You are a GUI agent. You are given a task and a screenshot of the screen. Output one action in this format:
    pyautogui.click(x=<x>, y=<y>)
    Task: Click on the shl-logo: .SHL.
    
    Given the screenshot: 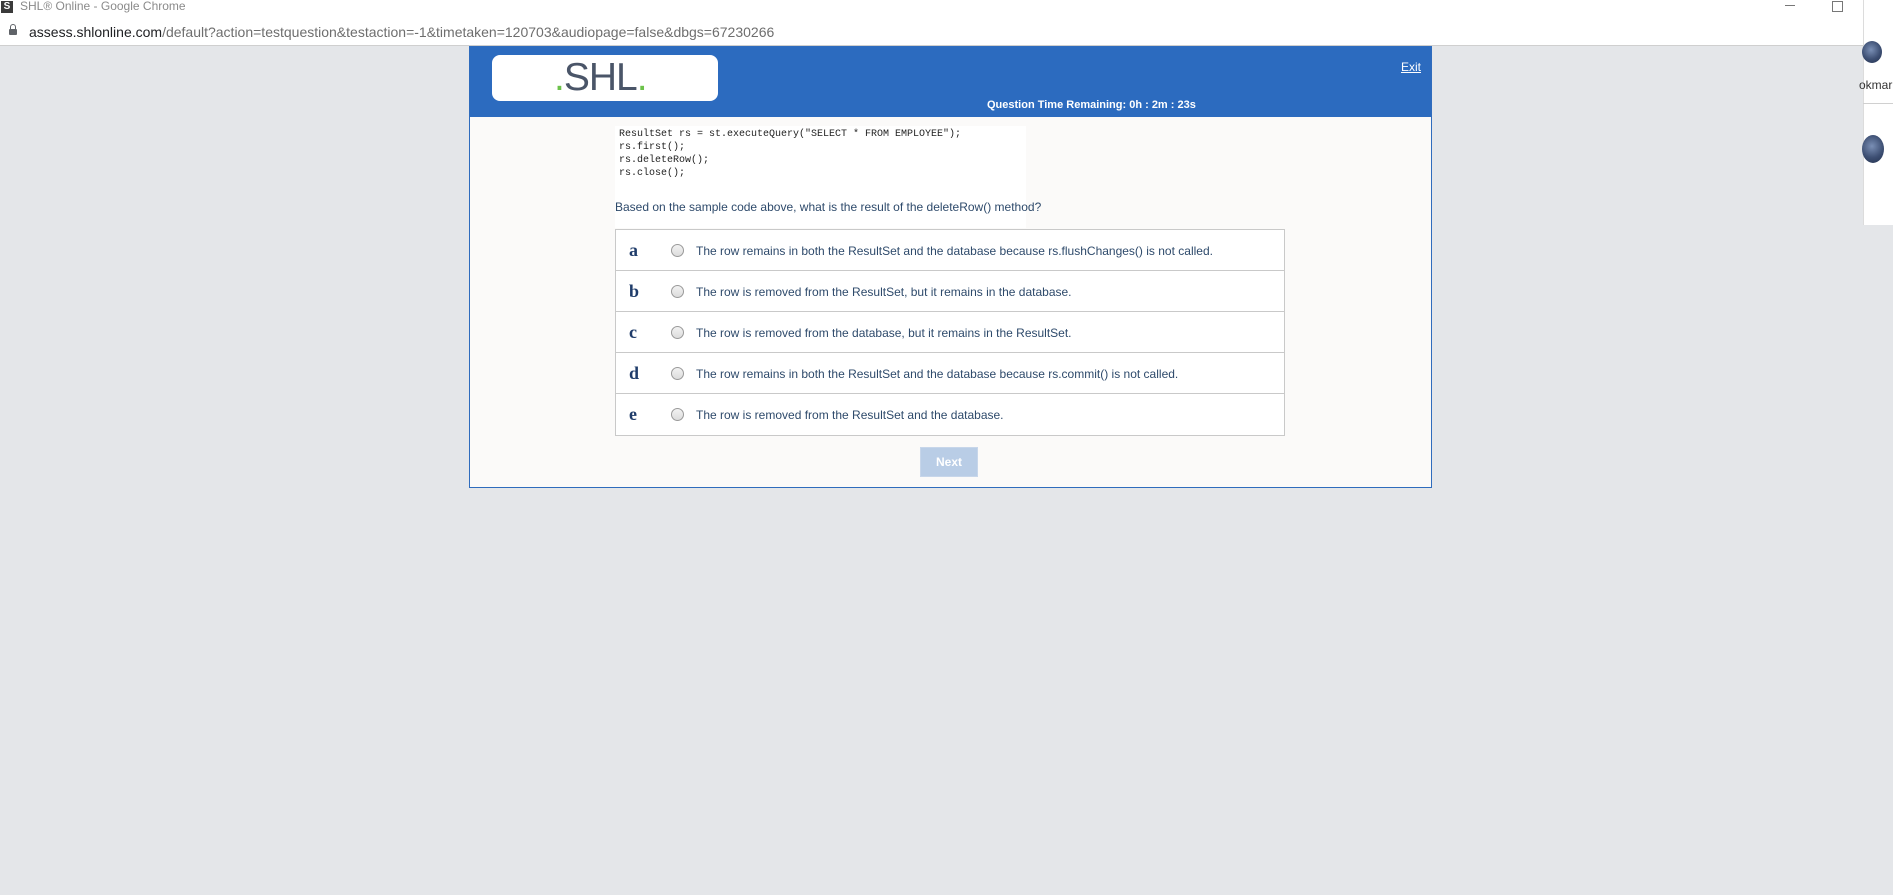 What is the action you would take?
    pyautogui.click(x=601, y=77)
    